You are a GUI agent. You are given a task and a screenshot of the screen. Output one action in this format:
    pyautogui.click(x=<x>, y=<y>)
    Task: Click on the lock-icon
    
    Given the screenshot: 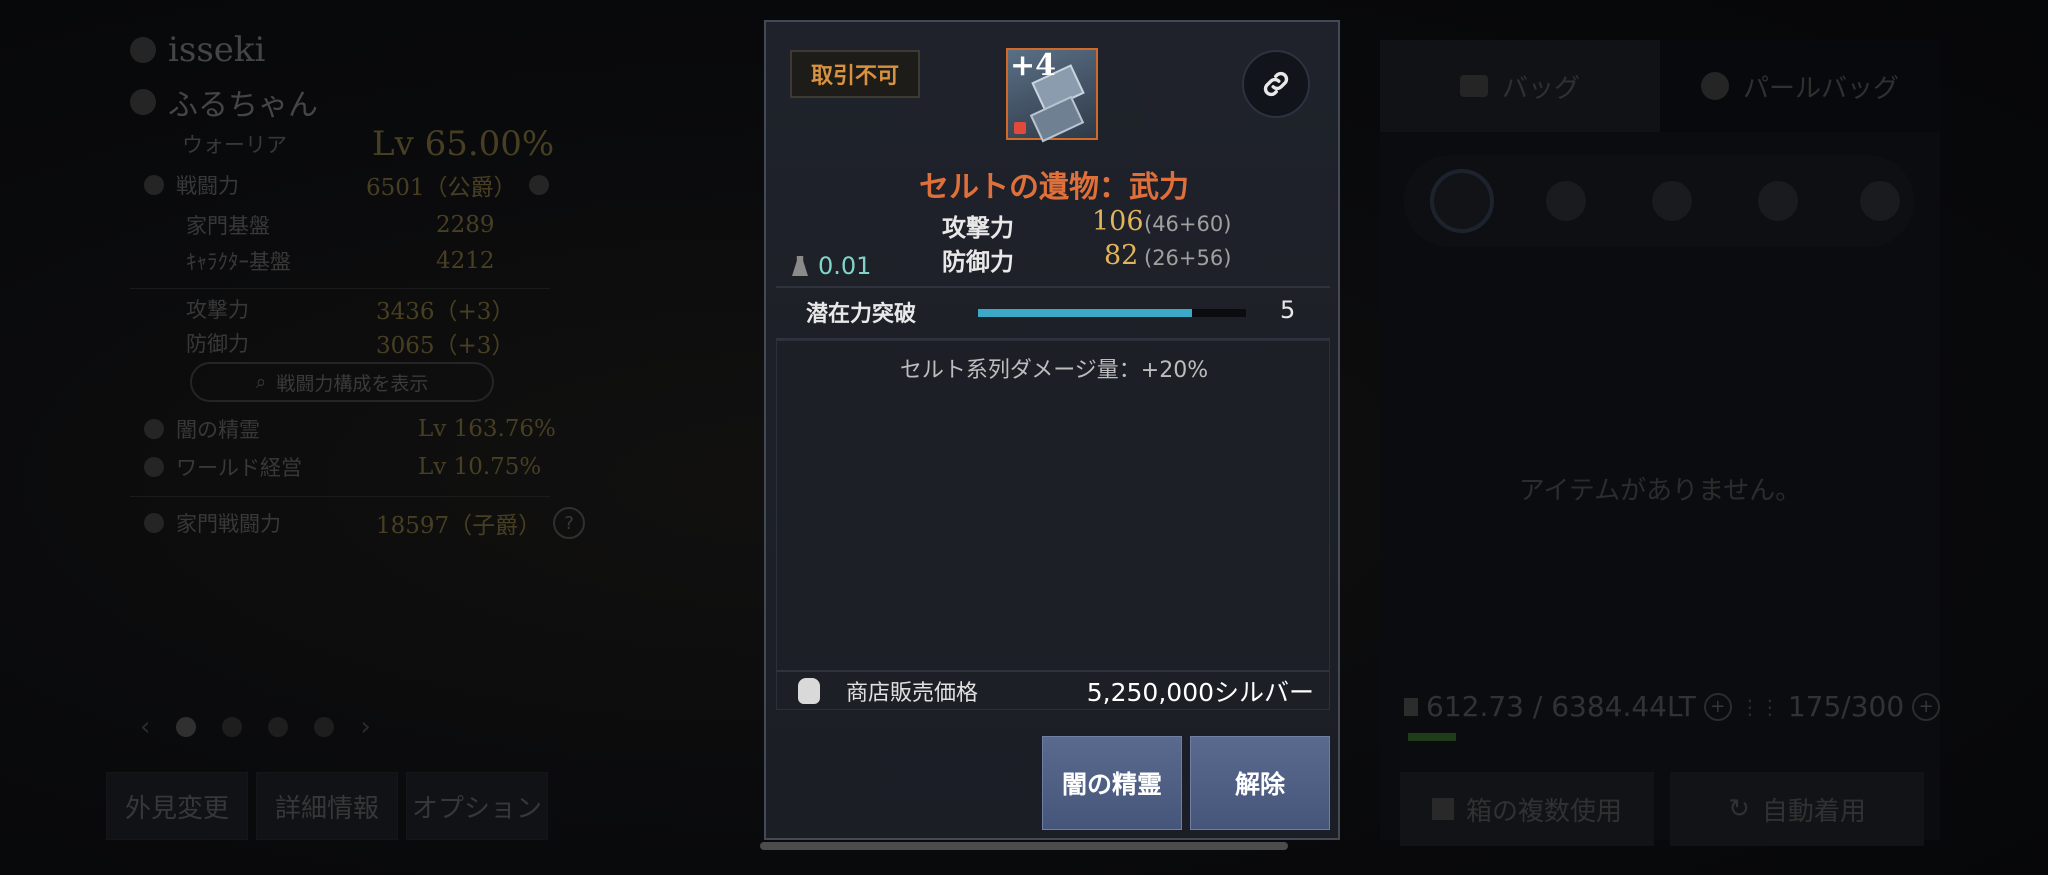 What is the action you would take?
    pyautogui.click(x=1020, y=128)
    